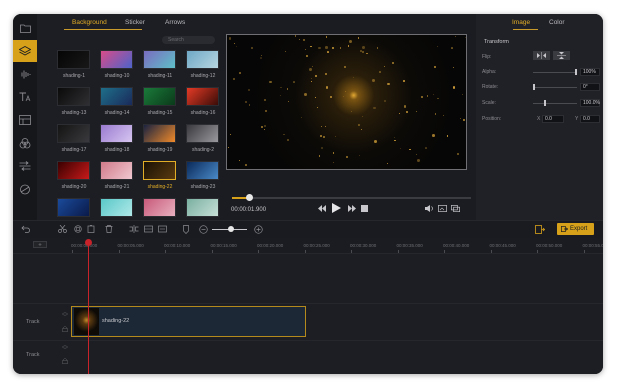 The image size is (617, 388). I want to click on zoom-out-icon, so click(203, 230).